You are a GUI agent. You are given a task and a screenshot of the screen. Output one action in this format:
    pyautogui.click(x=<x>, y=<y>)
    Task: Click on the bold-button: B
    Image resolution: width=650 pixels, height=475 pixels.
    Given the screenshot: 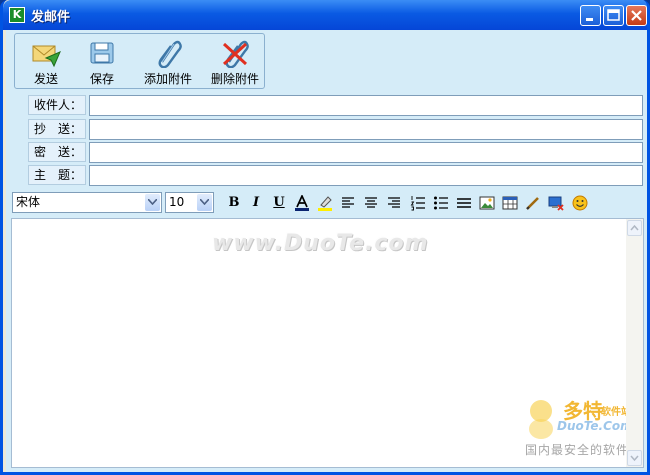 What is the action you would take?
    pyautogui.click(x=234, y=203)
    